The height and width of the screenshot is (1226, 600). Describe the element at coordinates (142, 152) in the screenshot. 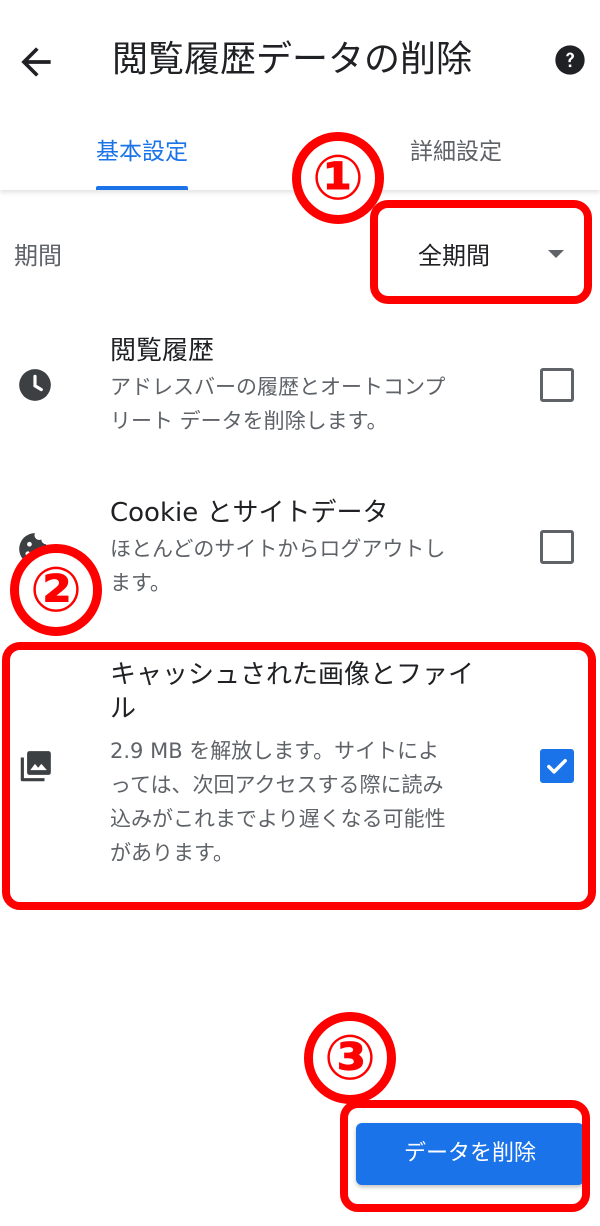

I see `tab-basic-settings: 基本設定` at that location.